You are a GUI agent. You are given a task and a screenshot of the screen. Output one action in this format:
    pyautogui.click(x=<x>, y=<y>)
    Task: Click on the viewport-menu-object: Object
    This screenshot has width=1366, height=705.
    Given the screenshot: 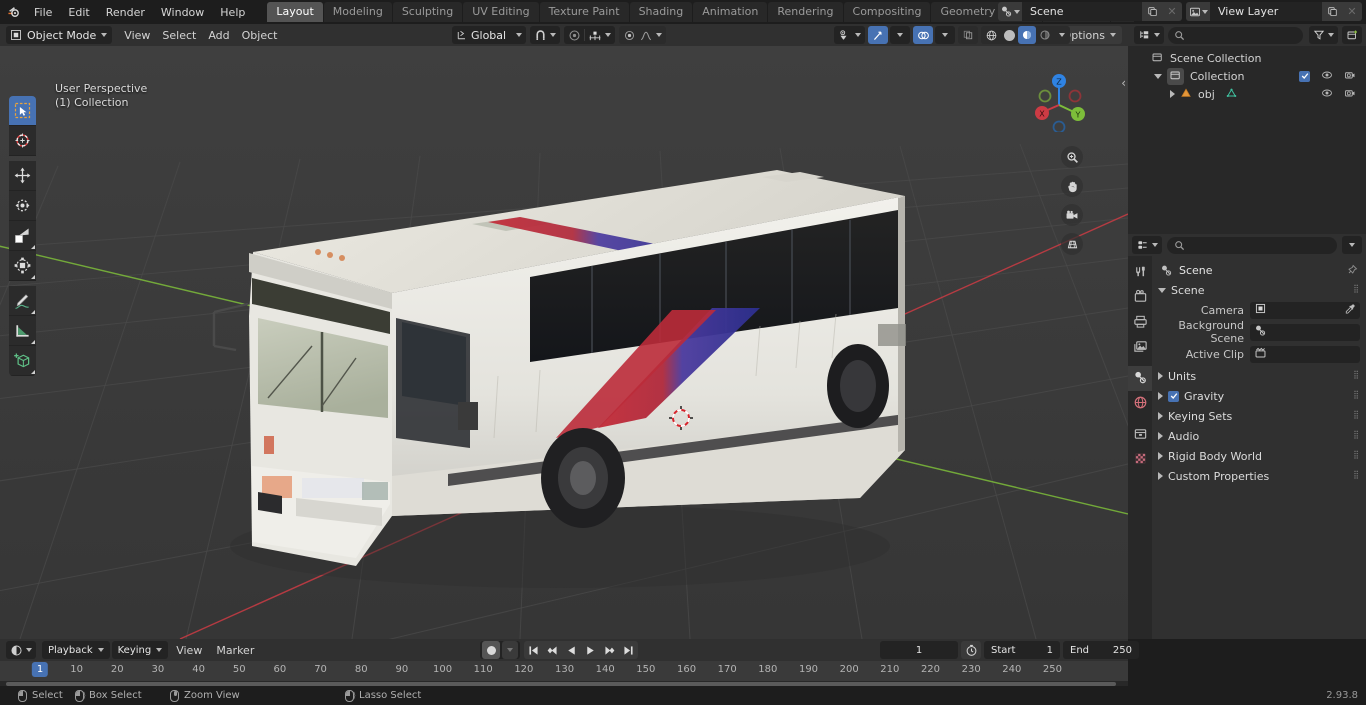 What is the action you would take?
    pyautogui.click(x=259, y=35)
    